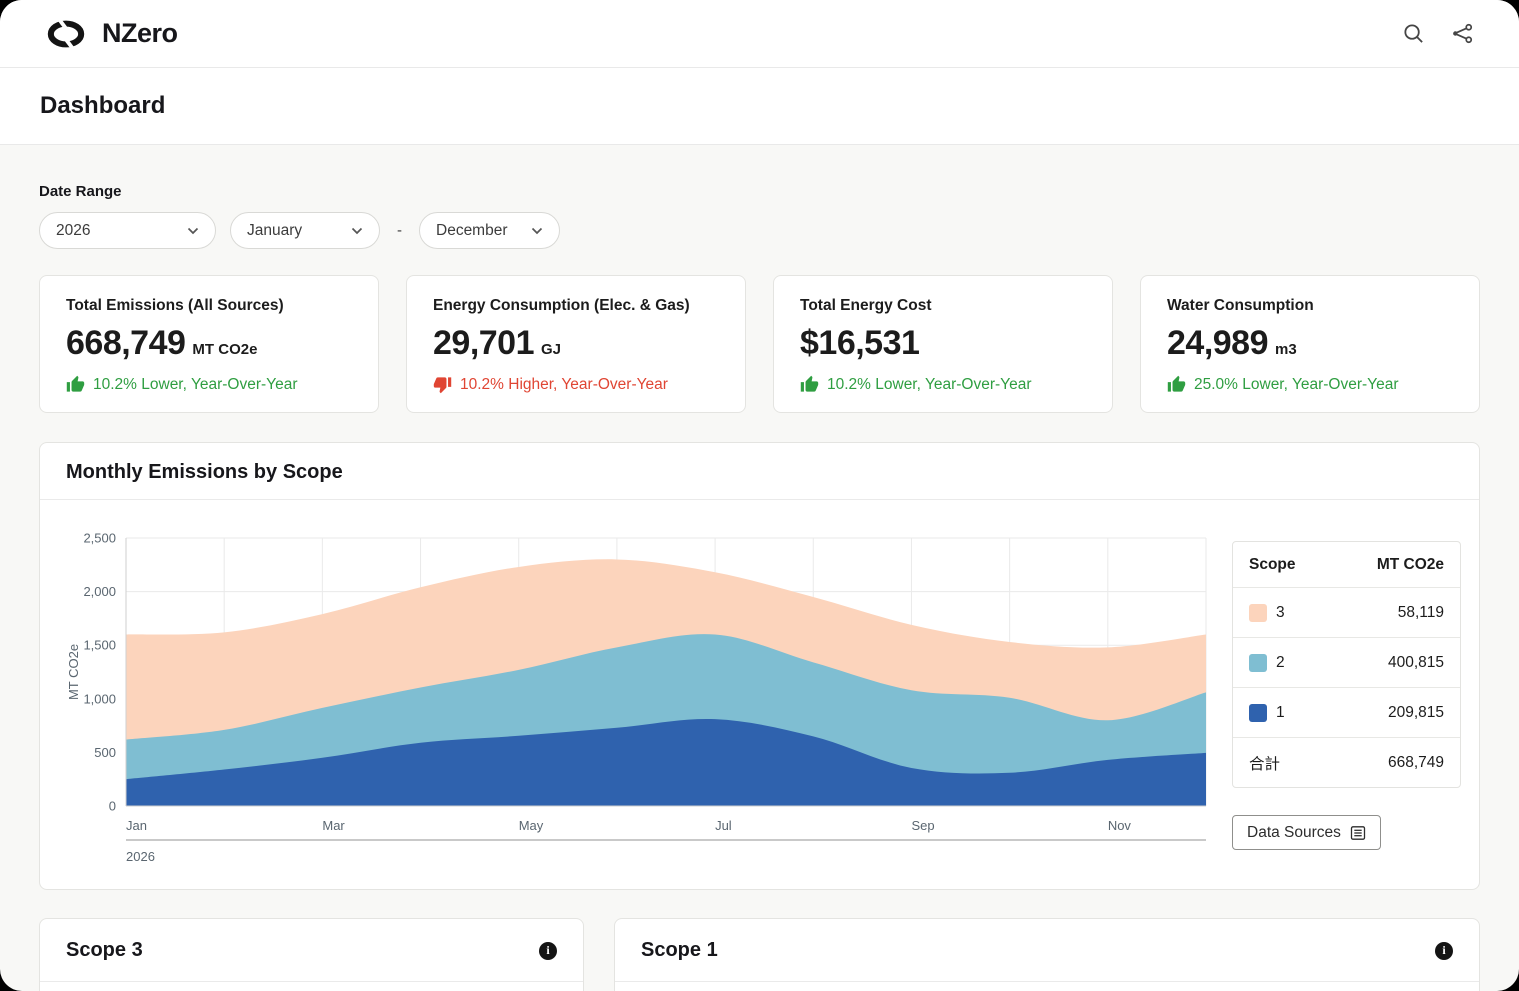 The width and height of the screenshot is (1519, 991). Describe the element at coordinates (104, 950) in the screenshot. I see `scope-3-card-title: Scope 3` at that location.